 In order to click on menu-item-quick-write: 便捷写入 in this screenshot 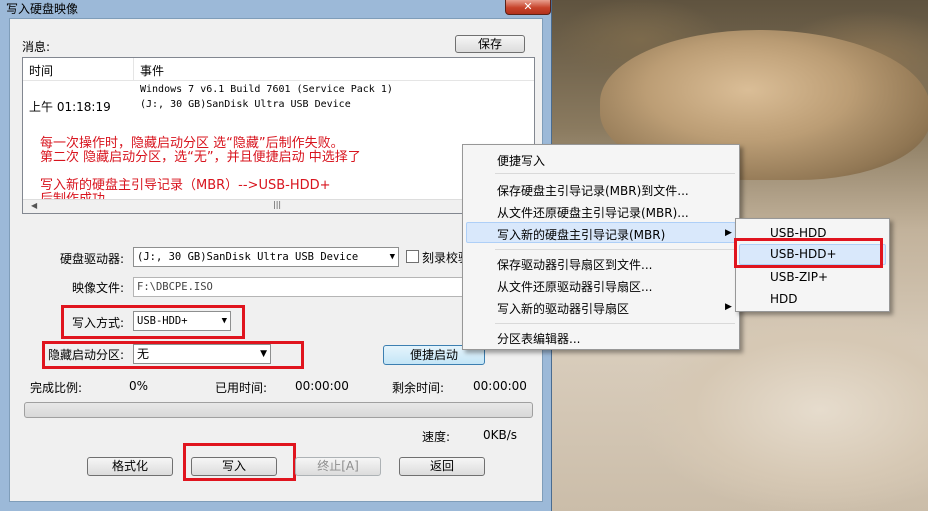, I will do `click(521, 160)`.